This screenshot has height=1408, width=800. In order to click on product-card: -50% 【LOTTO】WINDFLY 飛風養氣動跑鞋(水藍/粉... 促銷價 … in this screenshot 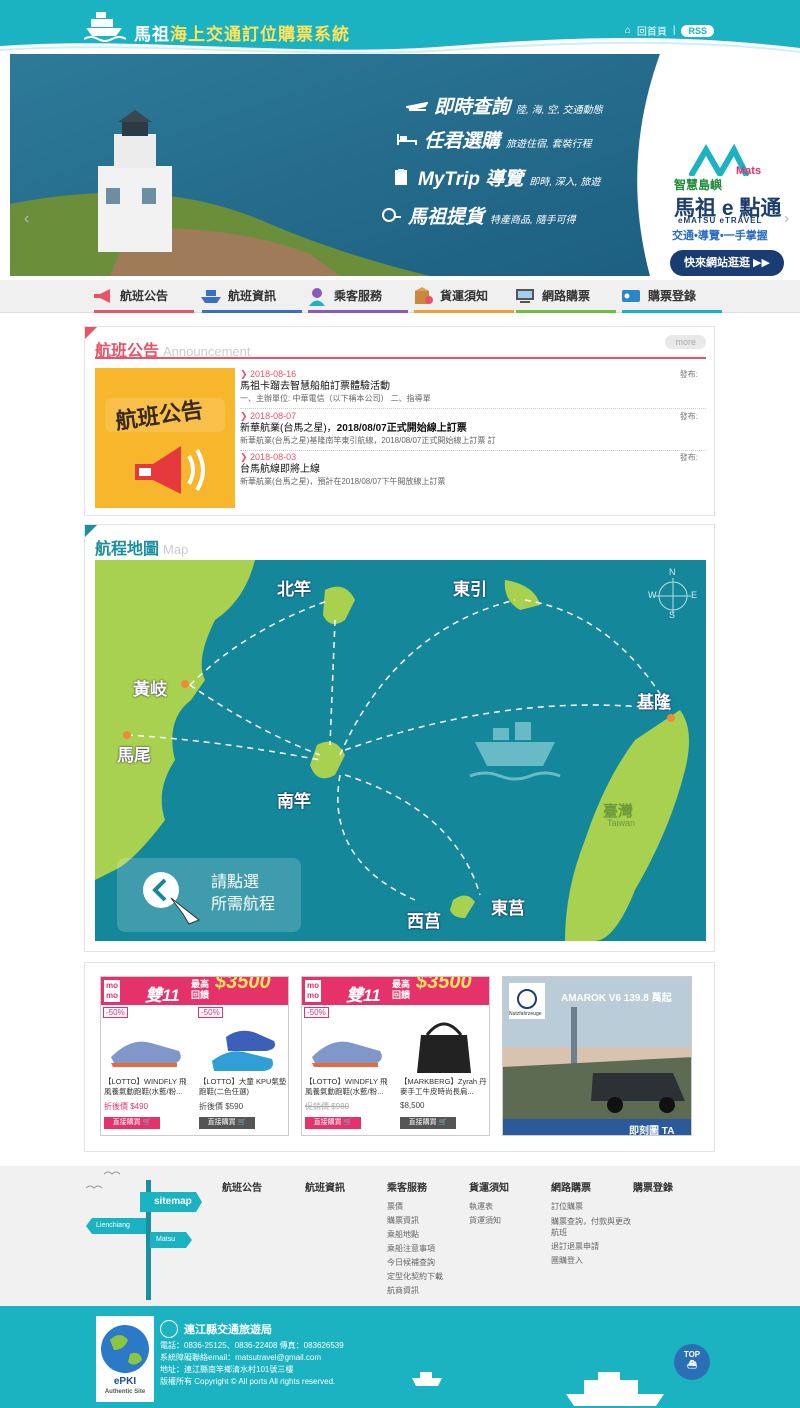, I will do `click(349, 1070)`.